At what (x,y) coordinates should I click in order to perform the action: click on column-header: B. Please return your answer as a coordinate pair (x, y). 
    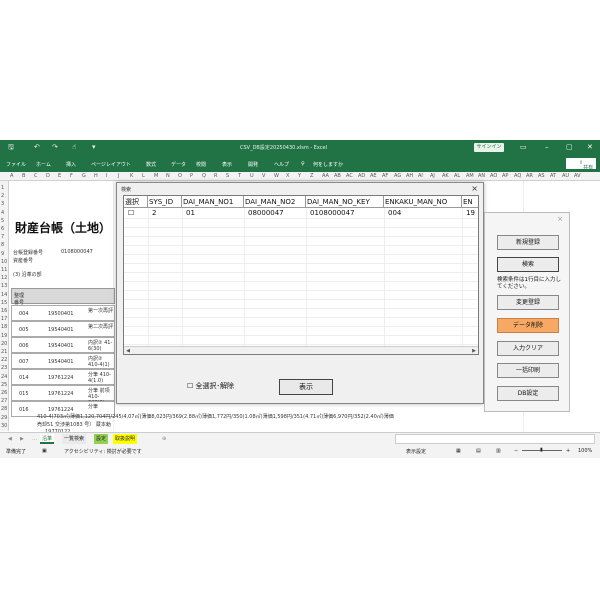
    Looking at the image, I should click on (23, 176).